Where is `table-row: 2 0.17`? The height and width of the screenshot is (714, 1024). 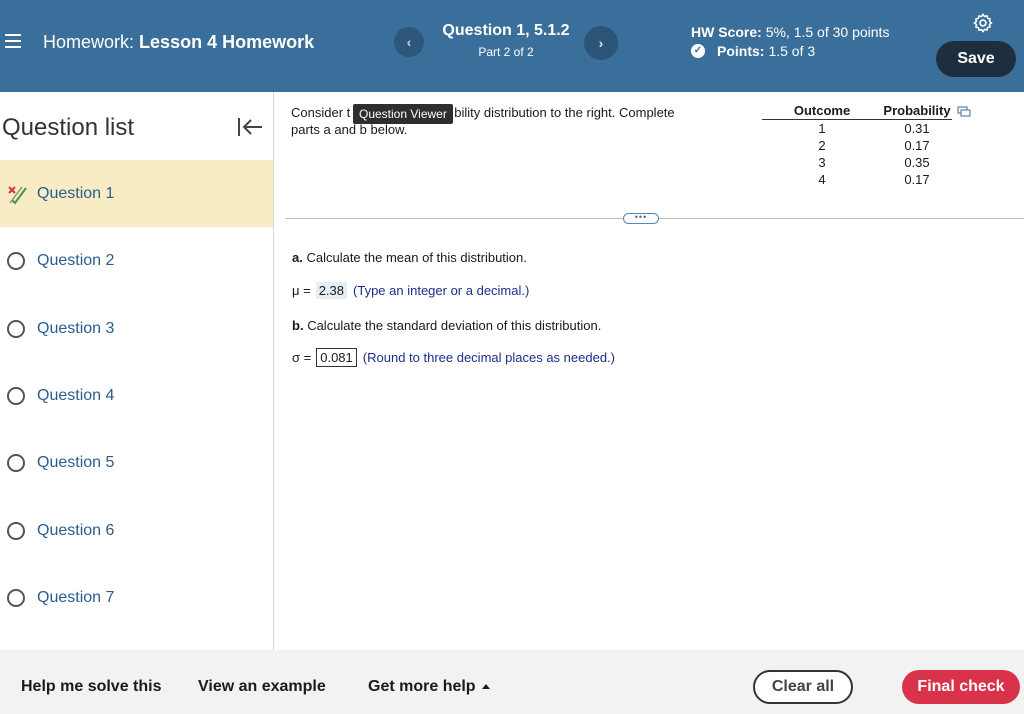
table-row: 2 0.17 is located at coordinates (857, 145).